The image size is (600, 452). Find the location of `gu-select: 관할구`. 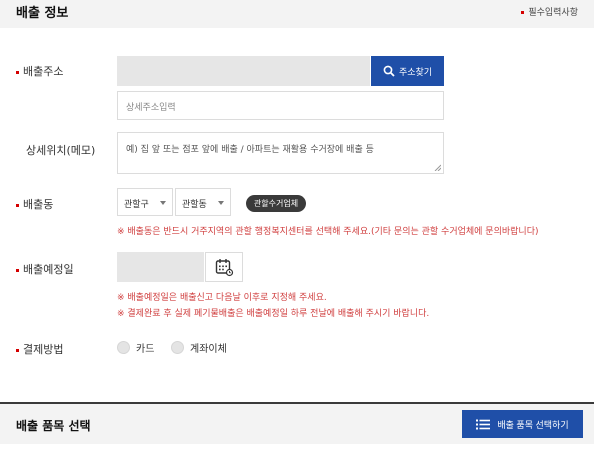

gu-select: 관할구 is located at coordinates (145, 202).